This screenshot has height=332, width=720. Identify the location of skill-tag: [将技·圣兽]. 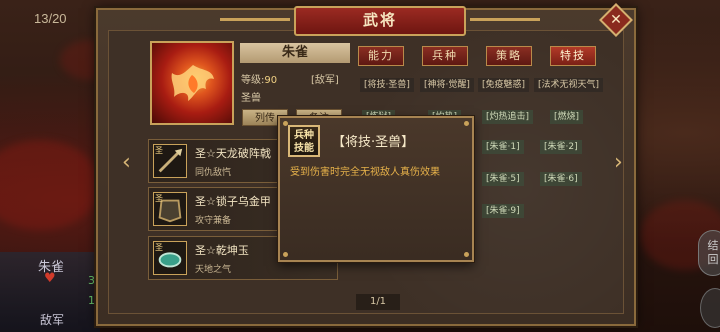
(387, 85).